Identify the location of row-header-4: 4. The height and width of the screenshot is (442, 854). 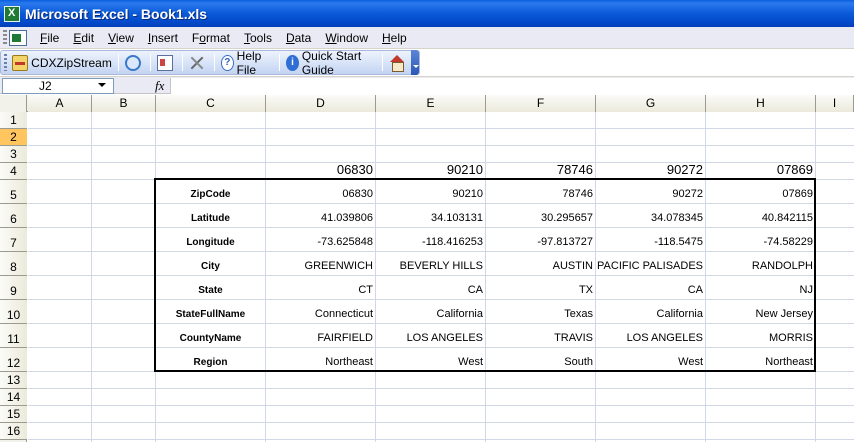
(13, 171).